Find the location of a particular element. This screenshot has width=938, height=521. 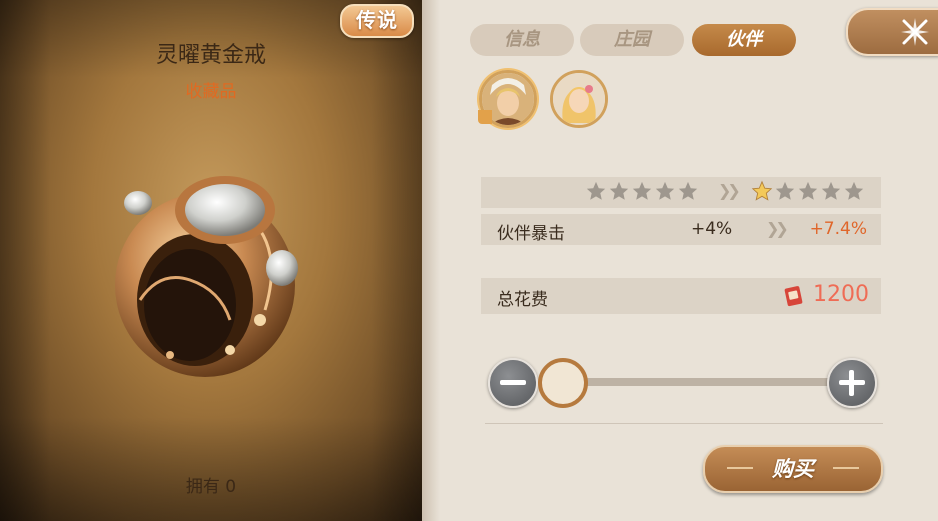

tab-manor: 庄园 is located at coordinates (632, 40).